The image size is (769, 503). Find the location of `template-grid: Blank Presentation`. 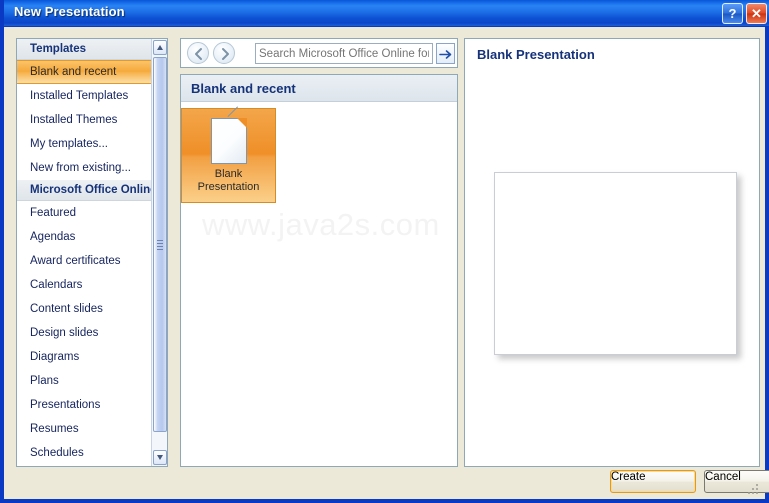

template-grid: Blank Presentation is located at coordinates (319, 152).